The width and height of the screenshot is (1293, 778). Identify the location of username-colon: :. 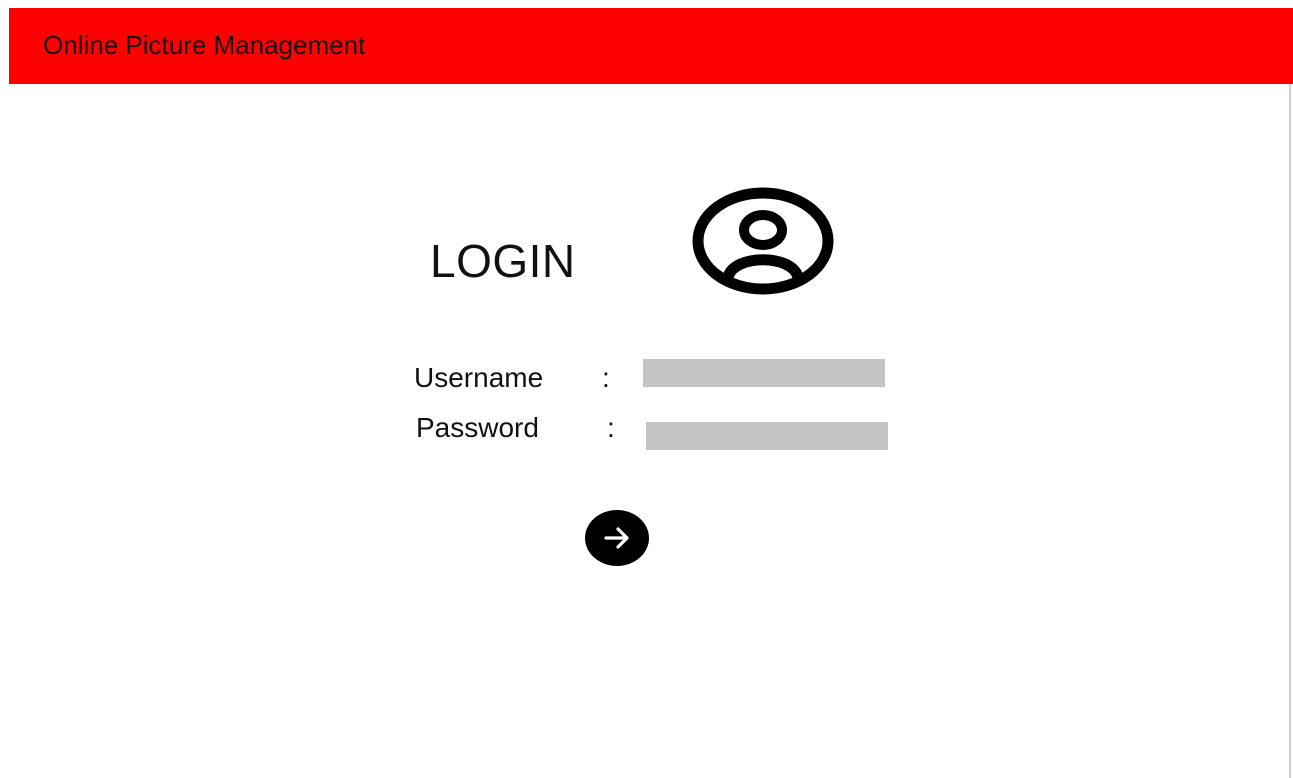
(606, 377).